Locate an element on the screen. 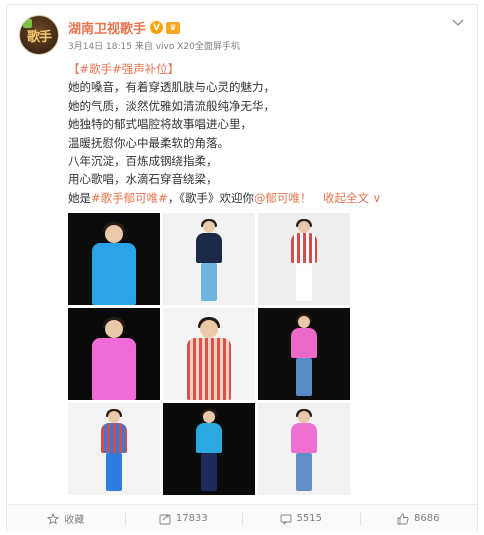 Image resolution: width=484 pixels, height=535 pixels. mention-link: @郁可唯 is located at coordinates (277, 198).